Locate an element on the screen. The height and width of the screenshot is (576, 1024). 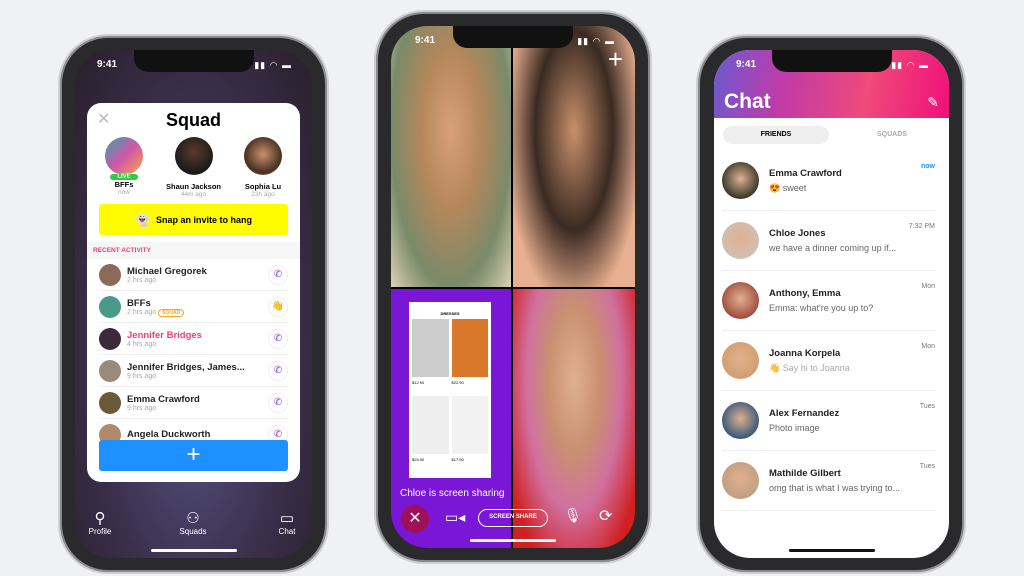
recent-activity-label: RECENT ACTIVITY is located at coordinates (193, 250).